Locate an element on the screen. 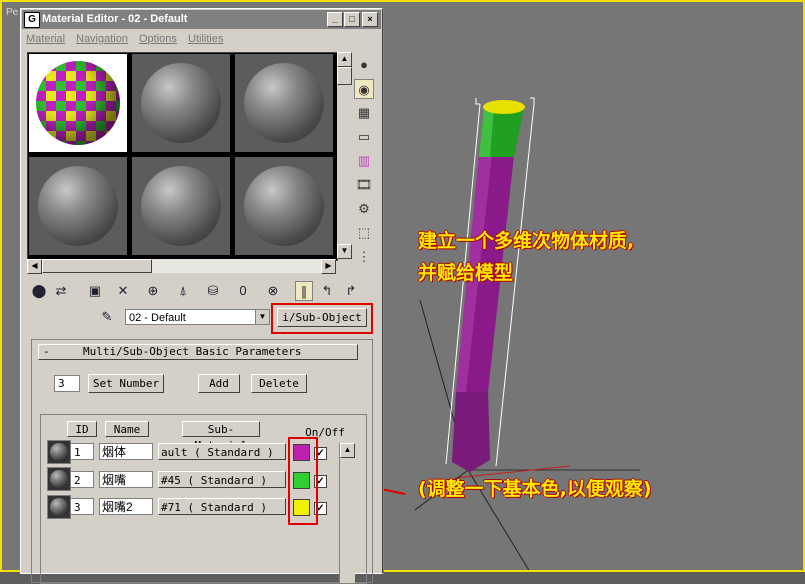 This screenshot has height=584, width=805. scroll-down-arrow-icon: ▼ is located at coordinates (344, 251).